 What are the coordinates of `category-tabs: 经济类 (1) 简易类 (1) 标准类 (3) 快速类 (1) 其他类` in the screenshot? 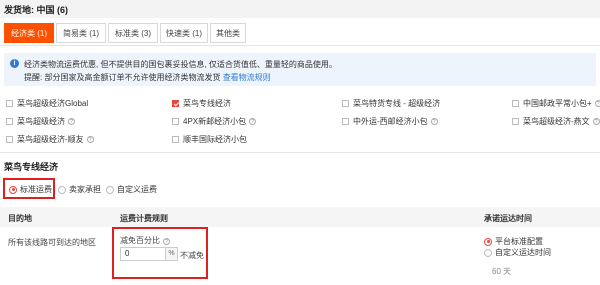 It's located at (300, 34).